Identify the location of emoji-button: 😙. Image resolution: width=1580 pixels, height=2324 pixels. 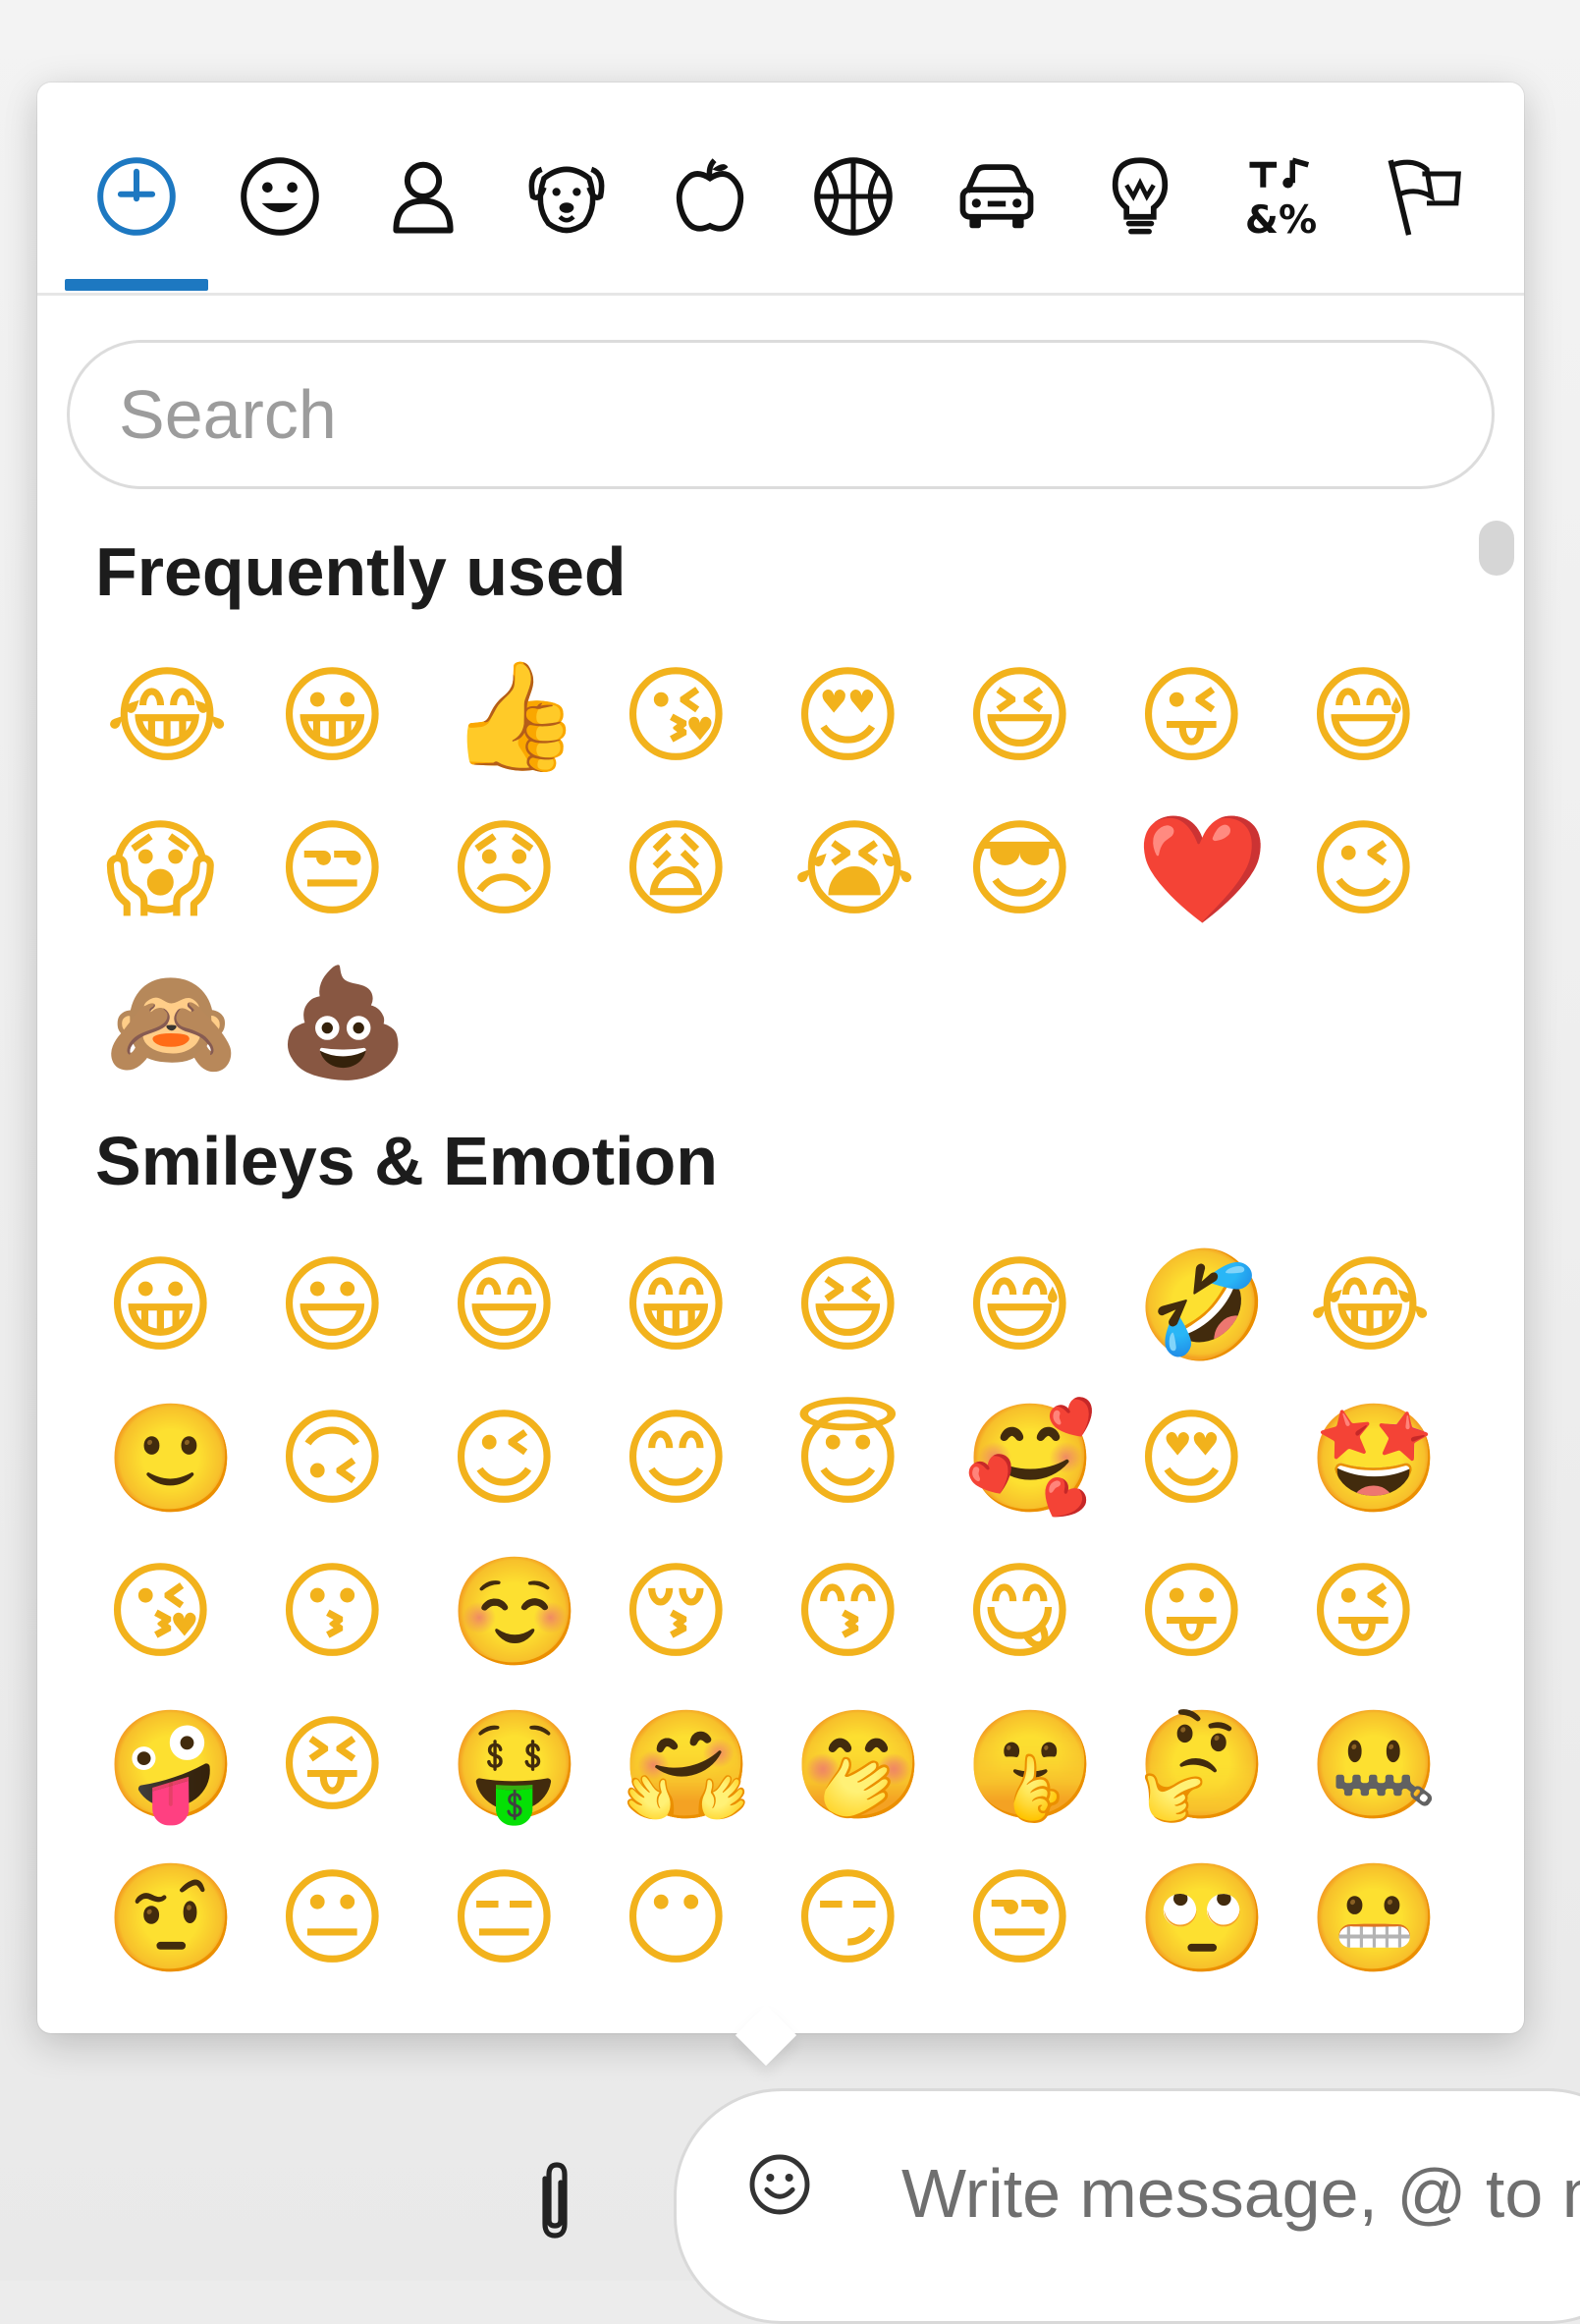
(868, 1612).